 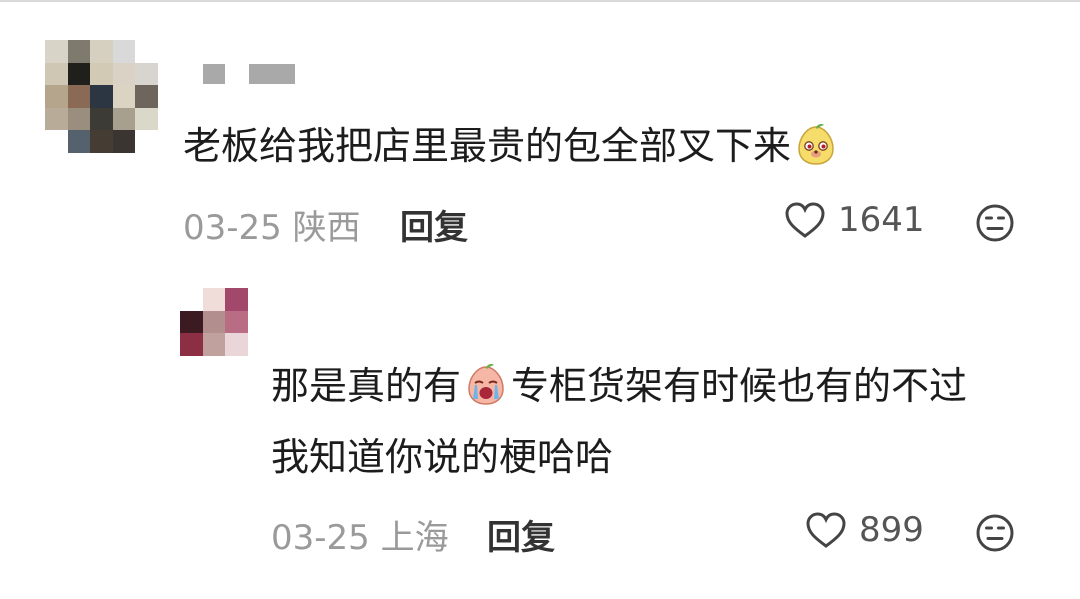 What do you see at coordinates (881, 220) in the screenshot?
I see `like-count: 1641` at bounding box center [881, 220].